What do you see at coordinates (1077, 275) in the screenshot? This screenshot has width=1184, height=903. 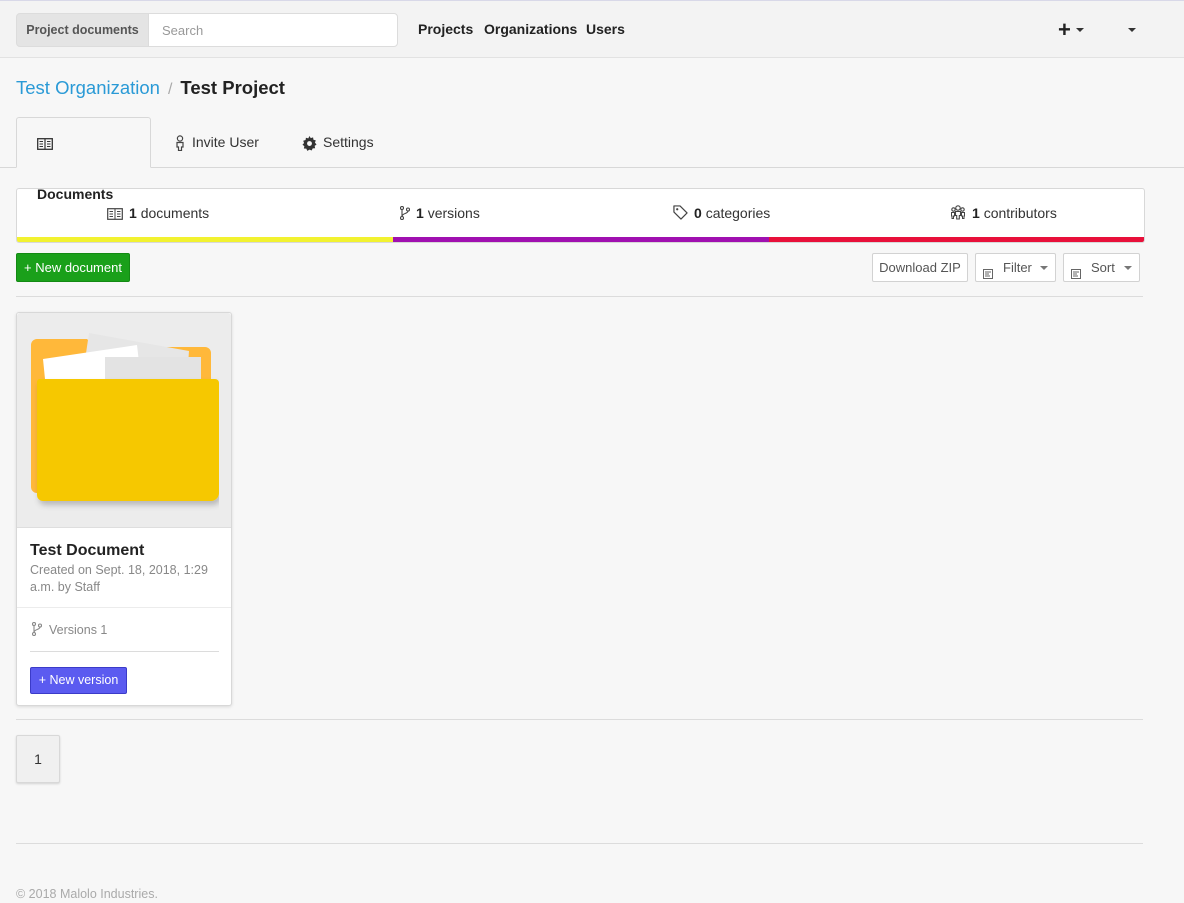 I see `sort-icon` at bounding box center [1077, 275].